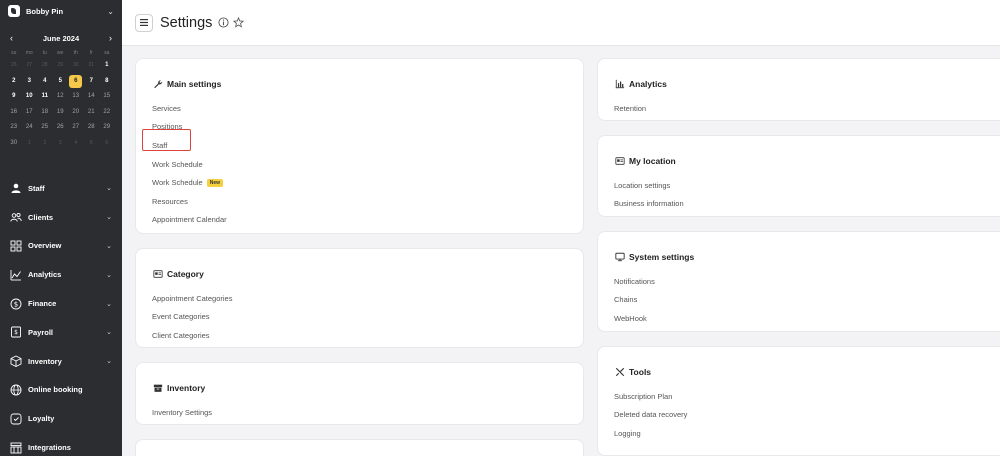 The height and width of the screenshot is (456, 1000). What do you see at coordinates (36, 188) in the screenshot?
I see `sidebar-item-label: Staff` at bounding box center [36, 188].